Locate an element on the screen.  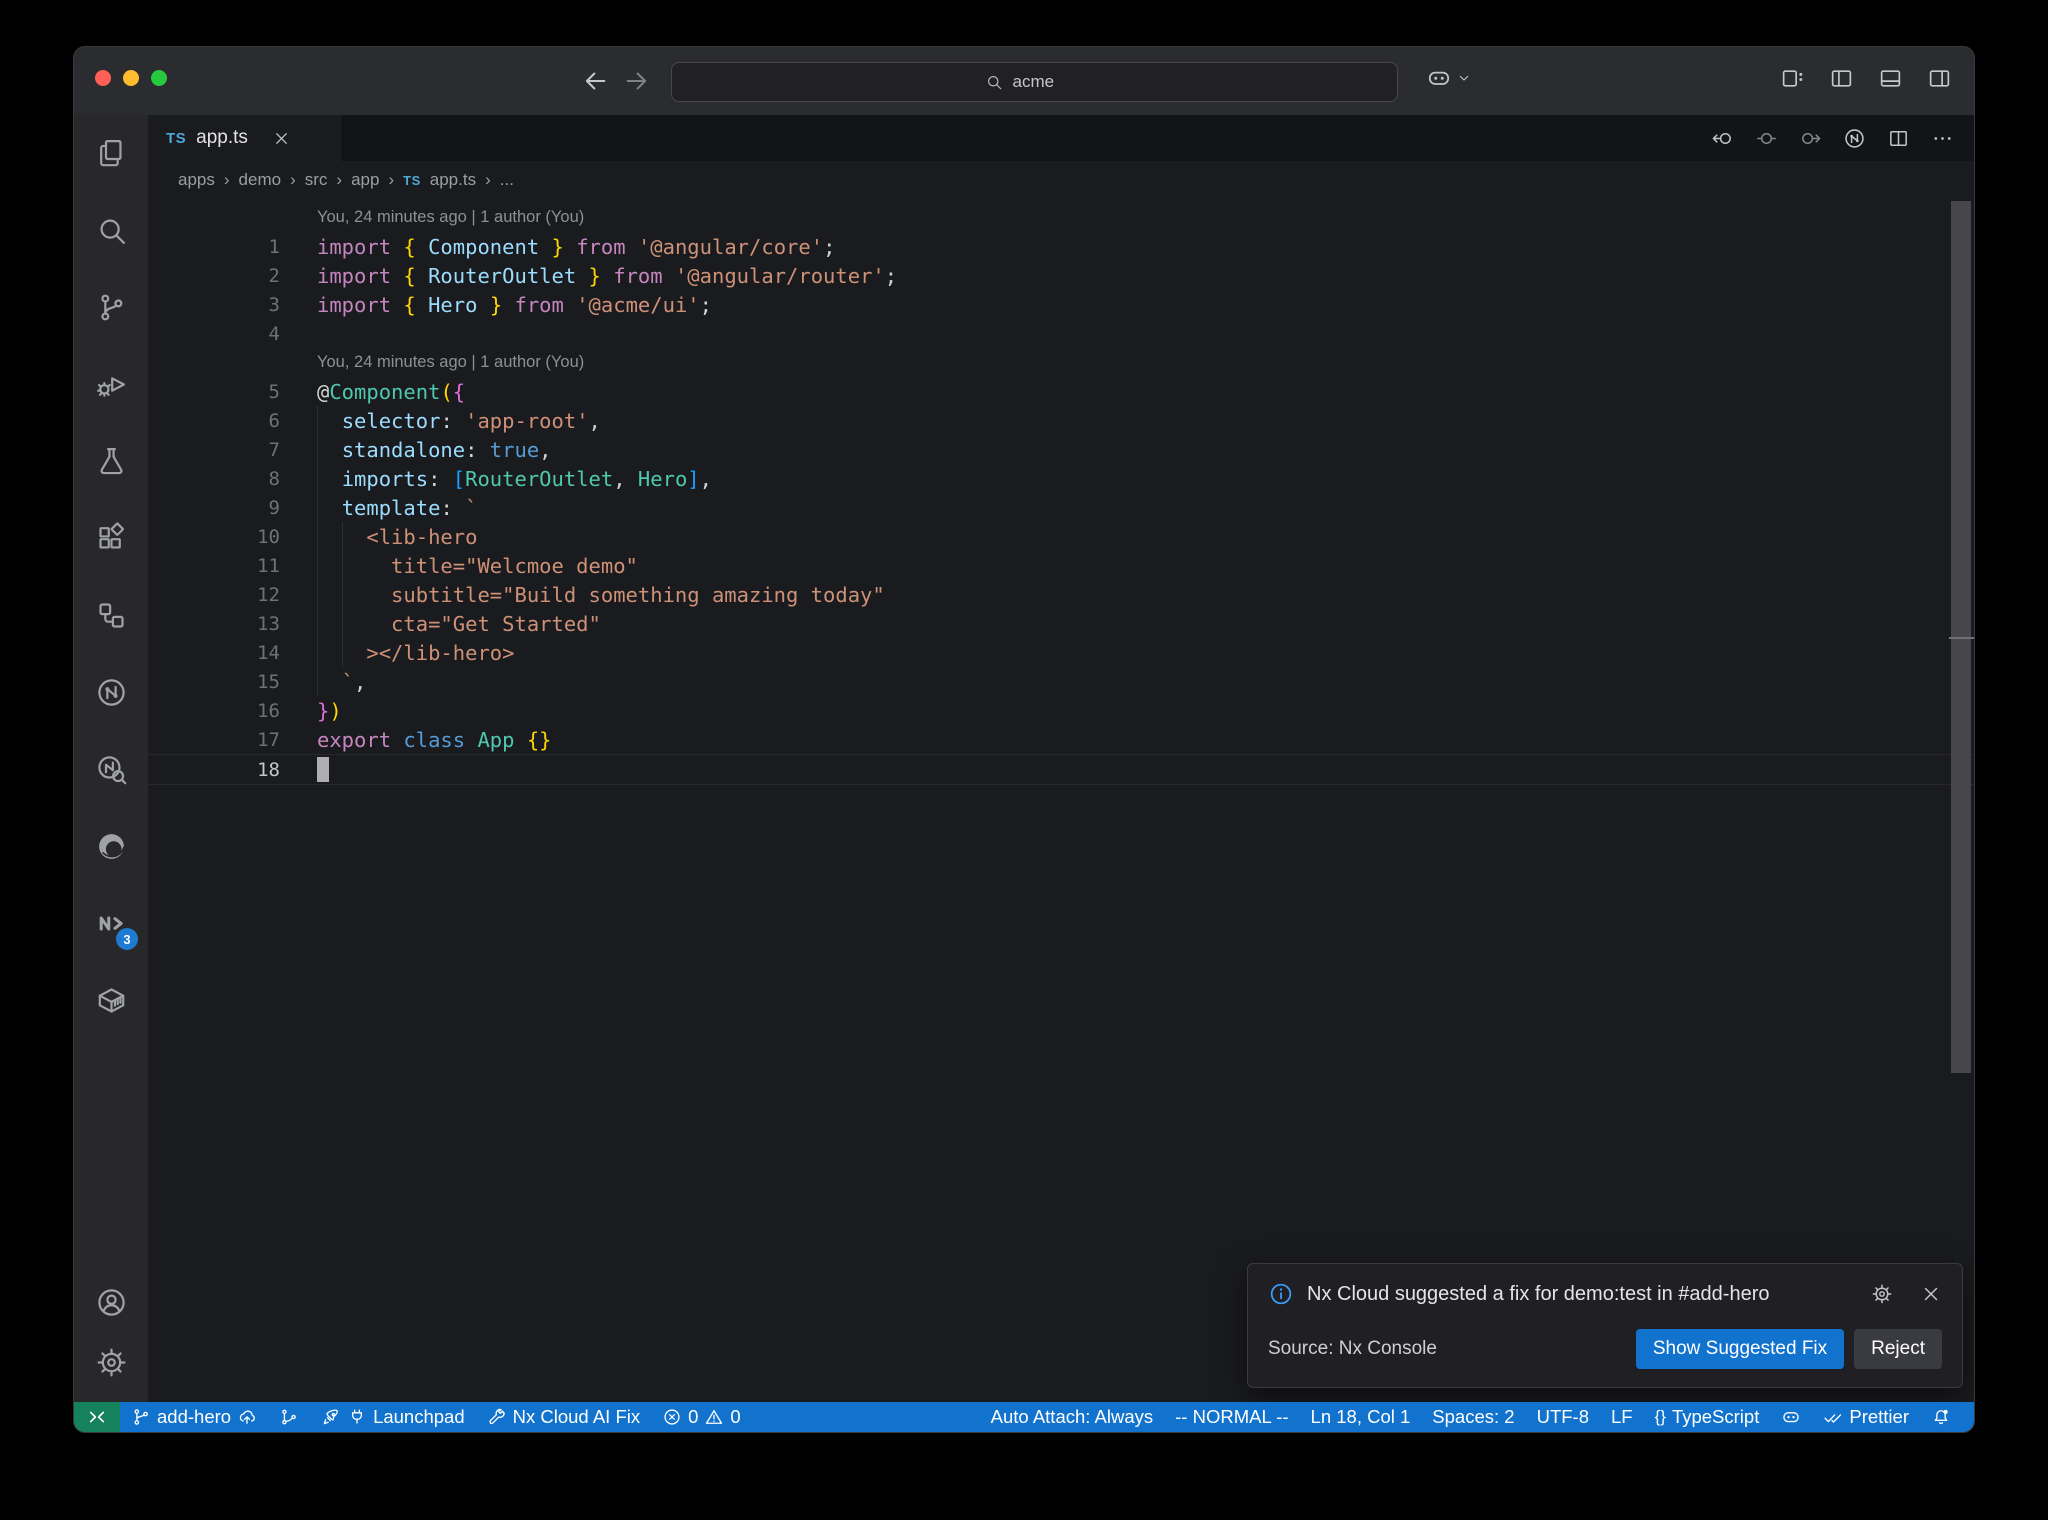
reject-button: Reject is located at coordinates (1898, 1349).